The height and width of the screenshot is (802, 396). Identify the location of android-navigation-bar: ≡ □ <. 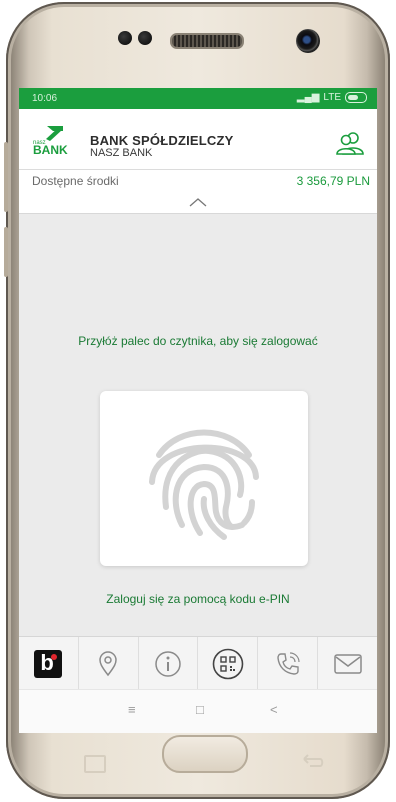
(198, 711).